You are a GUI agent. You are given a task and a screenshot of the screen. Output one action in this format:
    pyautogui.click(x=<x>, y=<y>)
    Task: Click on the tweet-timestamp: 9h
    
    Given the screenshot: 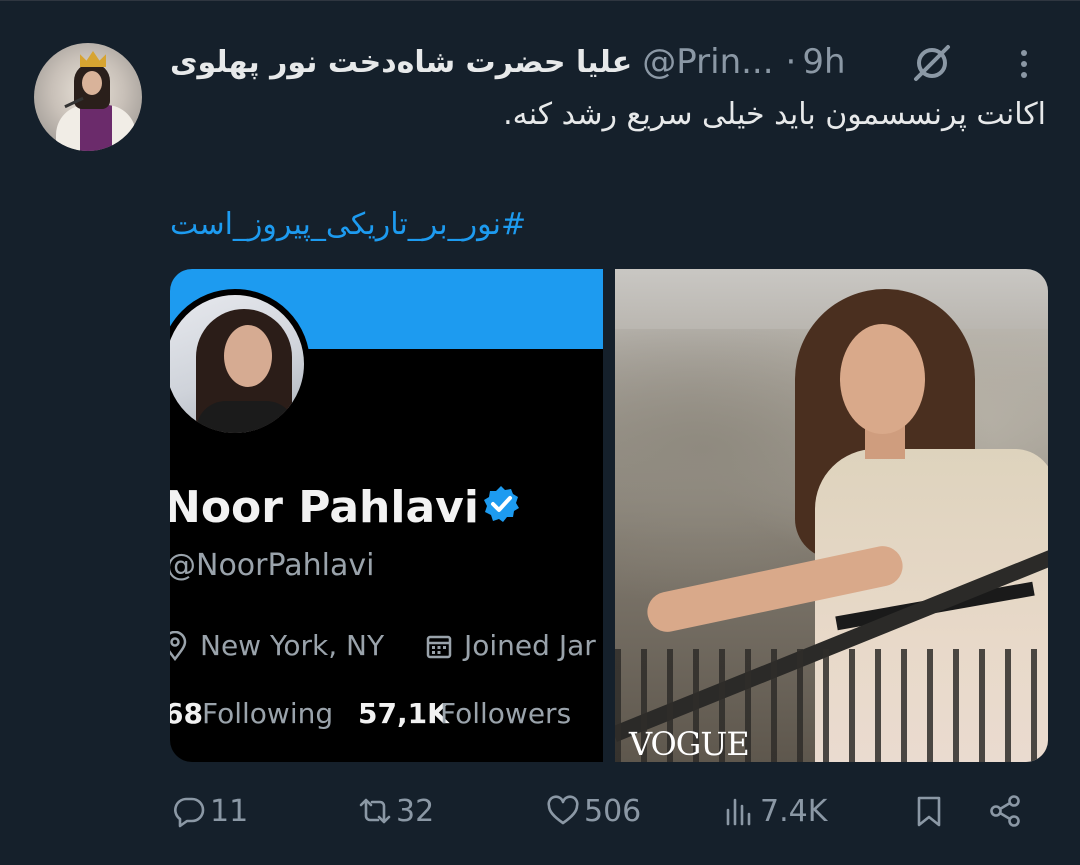 What is the action you would take?
    pyautogui.click(x=823, y=62)
    